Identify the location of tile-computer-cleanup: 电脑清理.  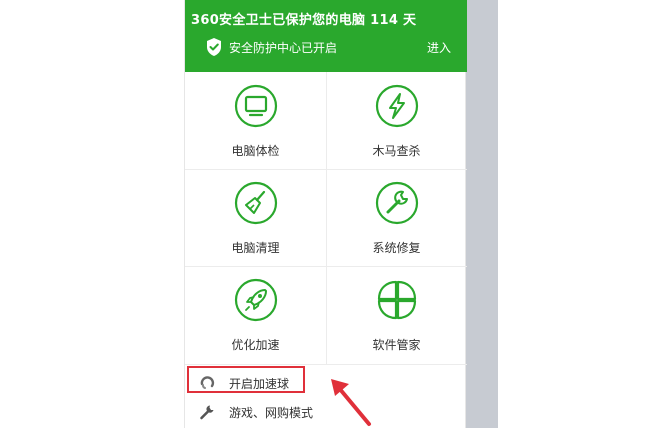
(255, 217).